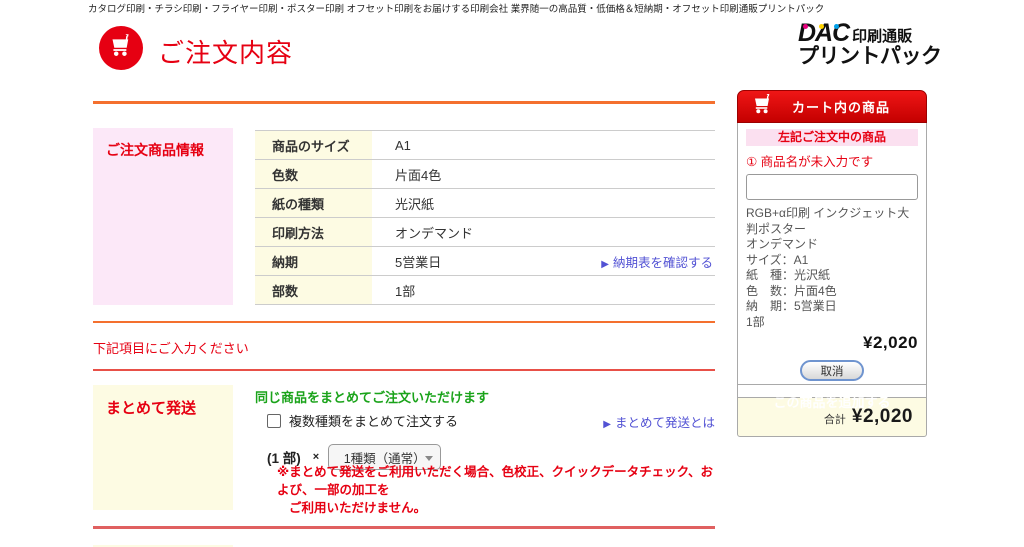 The image size is (1024, 547). I want to click on printpac-logo: DAC 印刷通販 プリントパック, so click(873, 44).